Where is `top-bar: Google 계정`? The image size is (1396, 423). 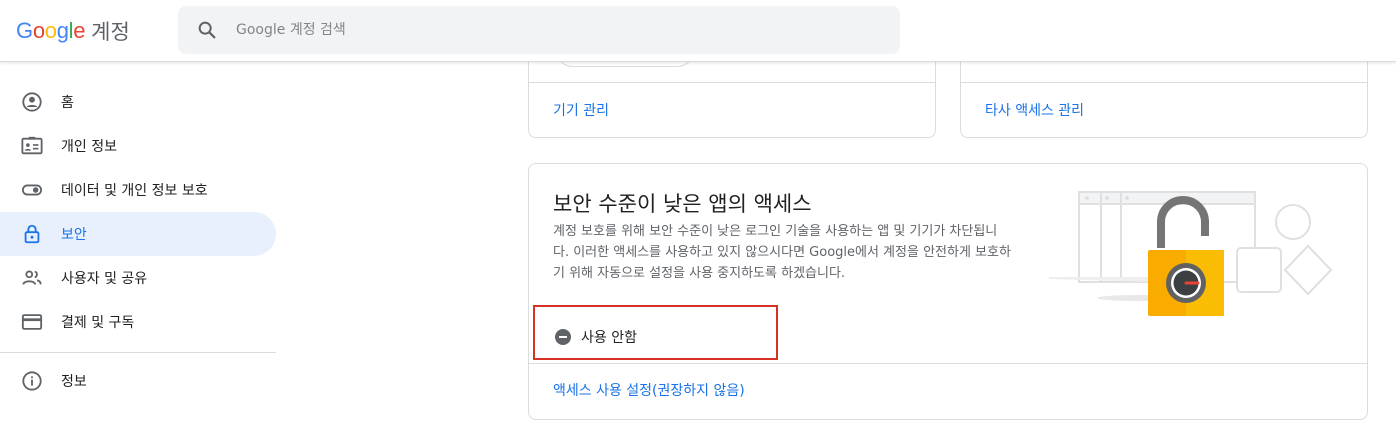
top-bar: Google 계정 is located at coordinates (698, 31).